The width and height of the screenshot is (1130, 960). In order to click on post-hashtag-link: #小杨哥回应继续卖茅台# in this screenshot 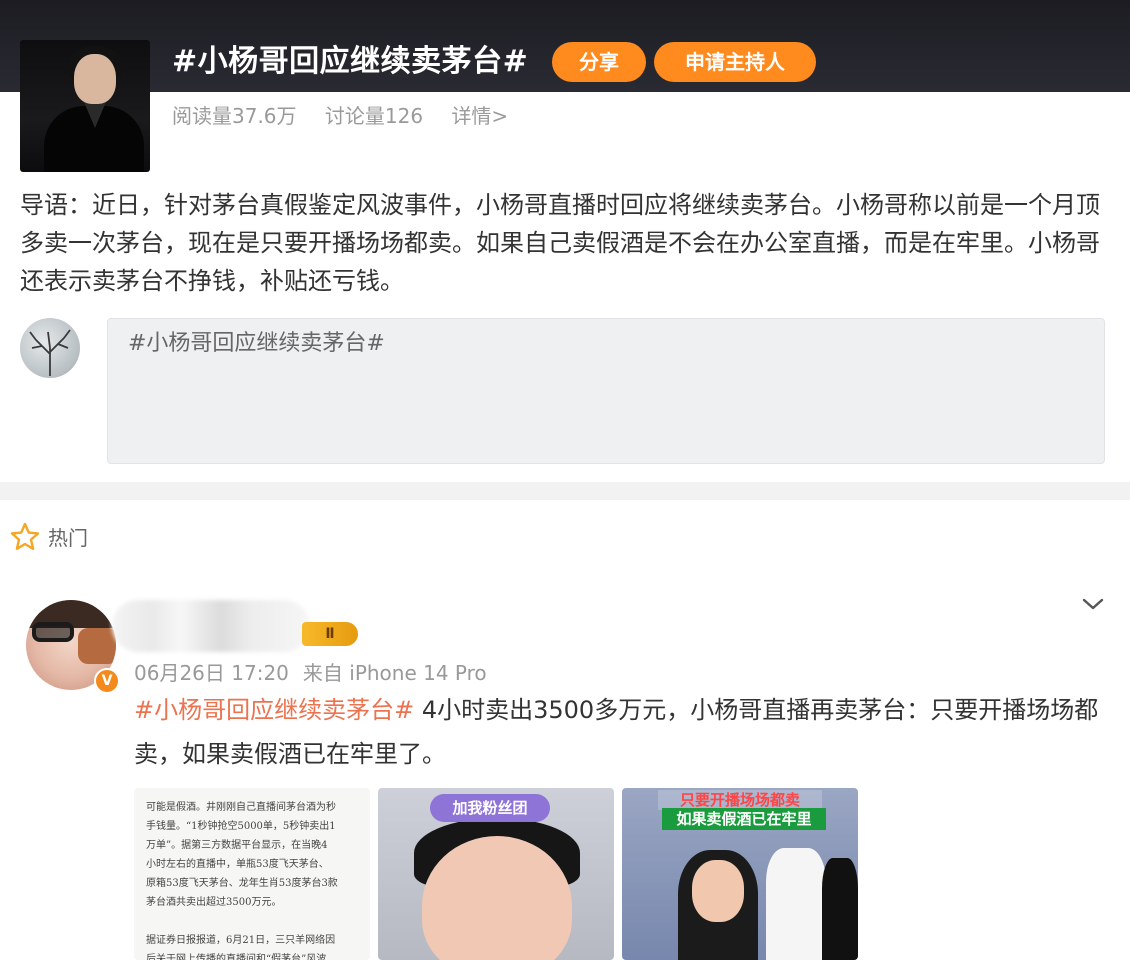, I will do `click(274, 710)`.